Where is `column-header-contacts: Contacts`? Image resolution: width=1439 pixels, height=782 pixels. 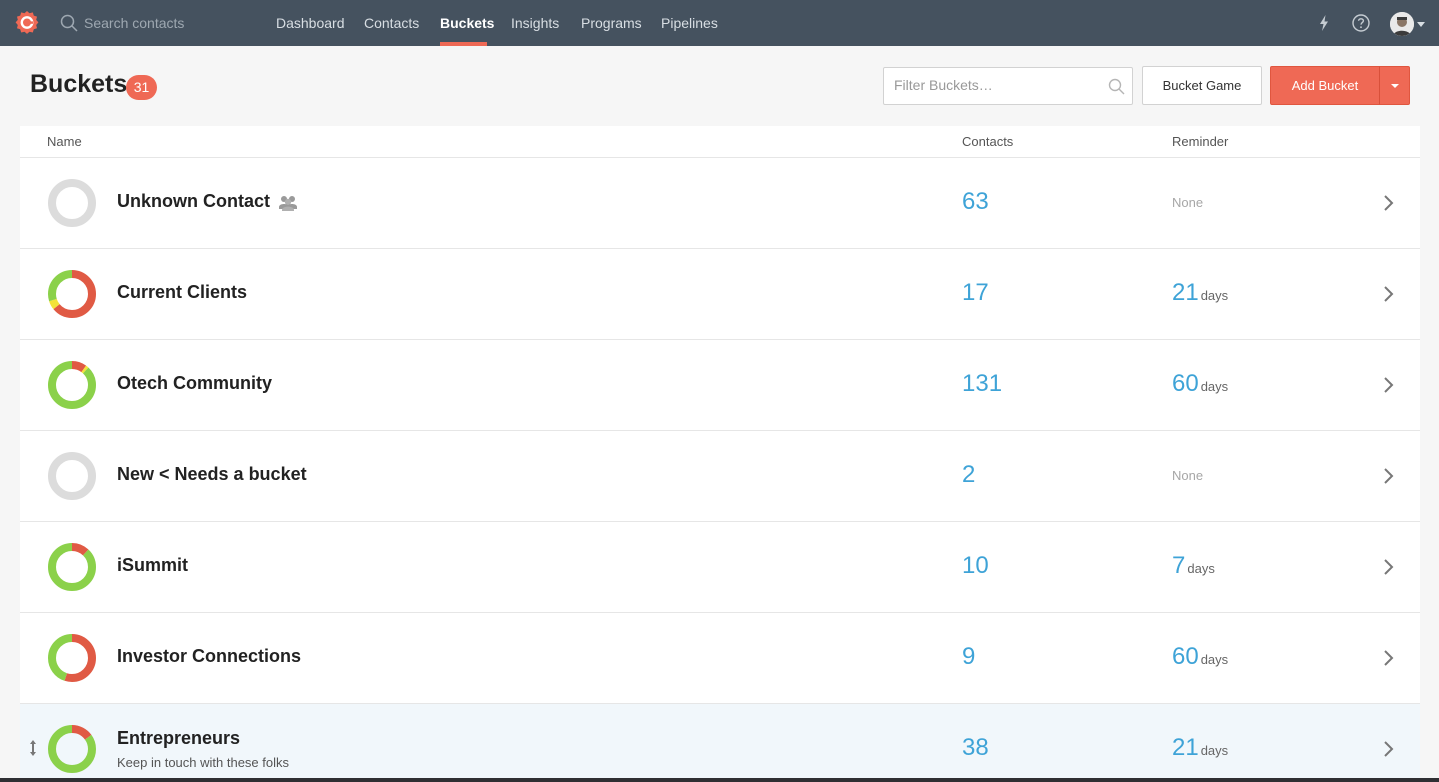 column-header-contacts: Contacts is located at coordinates (987, 141).